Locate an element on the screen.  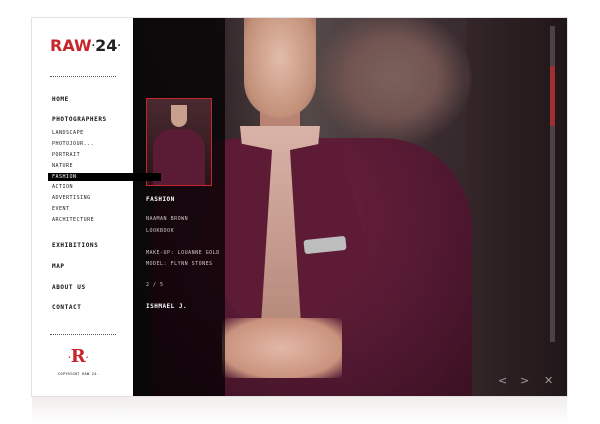
info-makeup: MAKE-UP: LOUANNE GOLD is located at coordinates (183, 253).